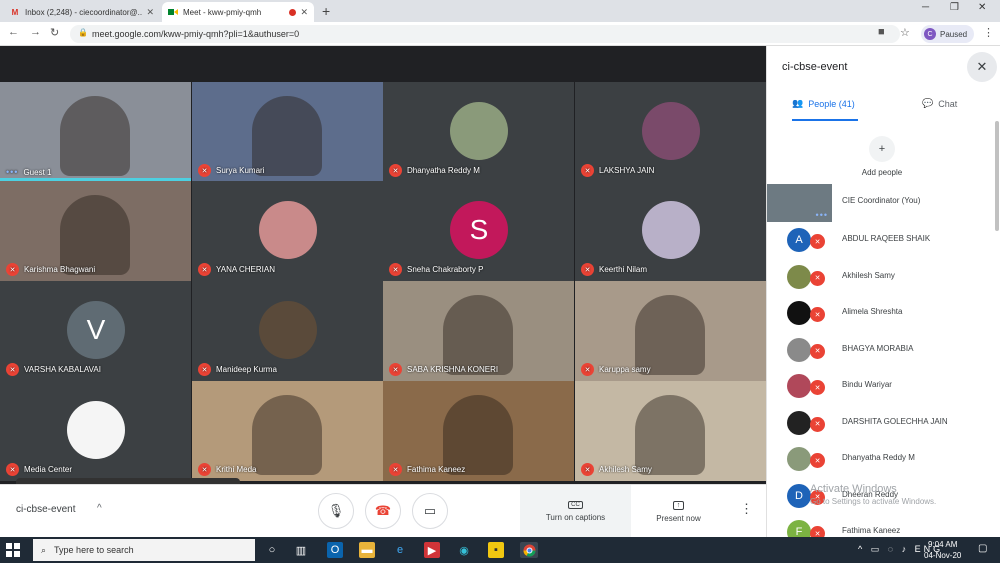 This screenshot has width=1000, height=563. I want to click on taskbar-clock: 9:04 AM 04-Nov-20, so click(942, 550).